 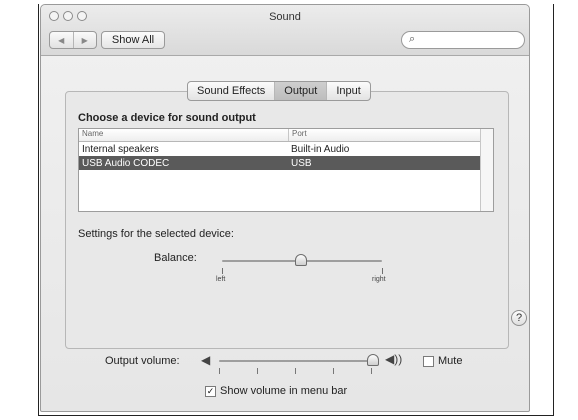 I want to click on balance-label: Balance:, so click(x=175, y=258).